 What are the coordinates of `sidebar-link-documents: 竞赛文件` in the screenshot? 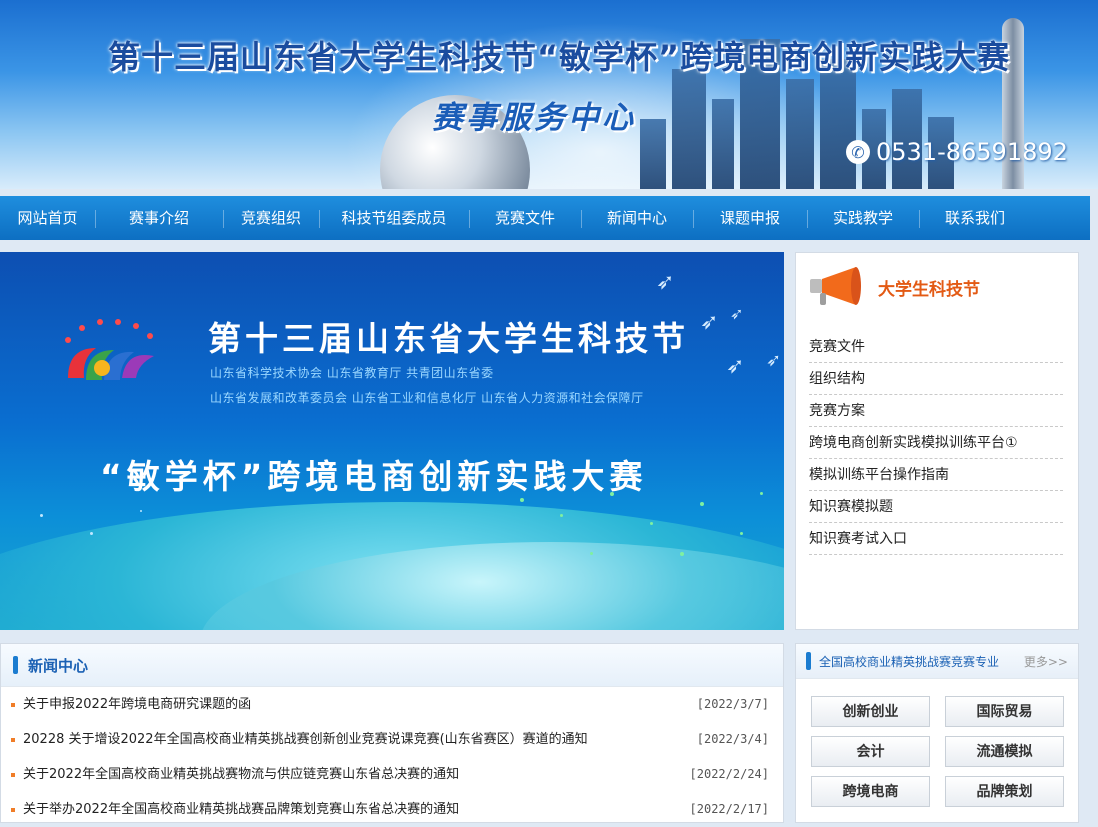 It's located at (936, 347).